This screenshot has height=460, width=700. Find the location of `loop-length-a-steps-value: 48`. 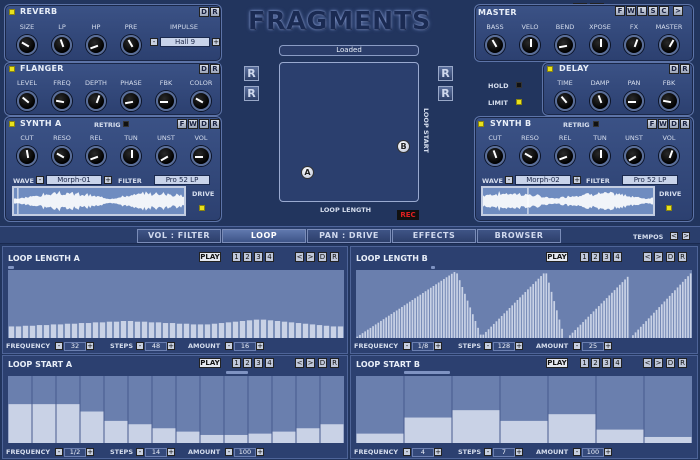

loop-length-a-steps-value: 48 is located at coordinates (156, 346).